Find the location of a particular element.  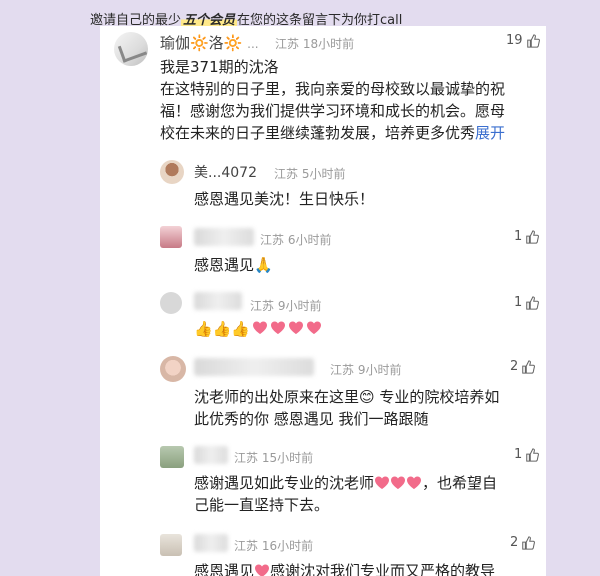

comment-line: 校在未来的日子里继续蓬勃发展，培养更多优秀展开 is located at coordinates (332, 133).